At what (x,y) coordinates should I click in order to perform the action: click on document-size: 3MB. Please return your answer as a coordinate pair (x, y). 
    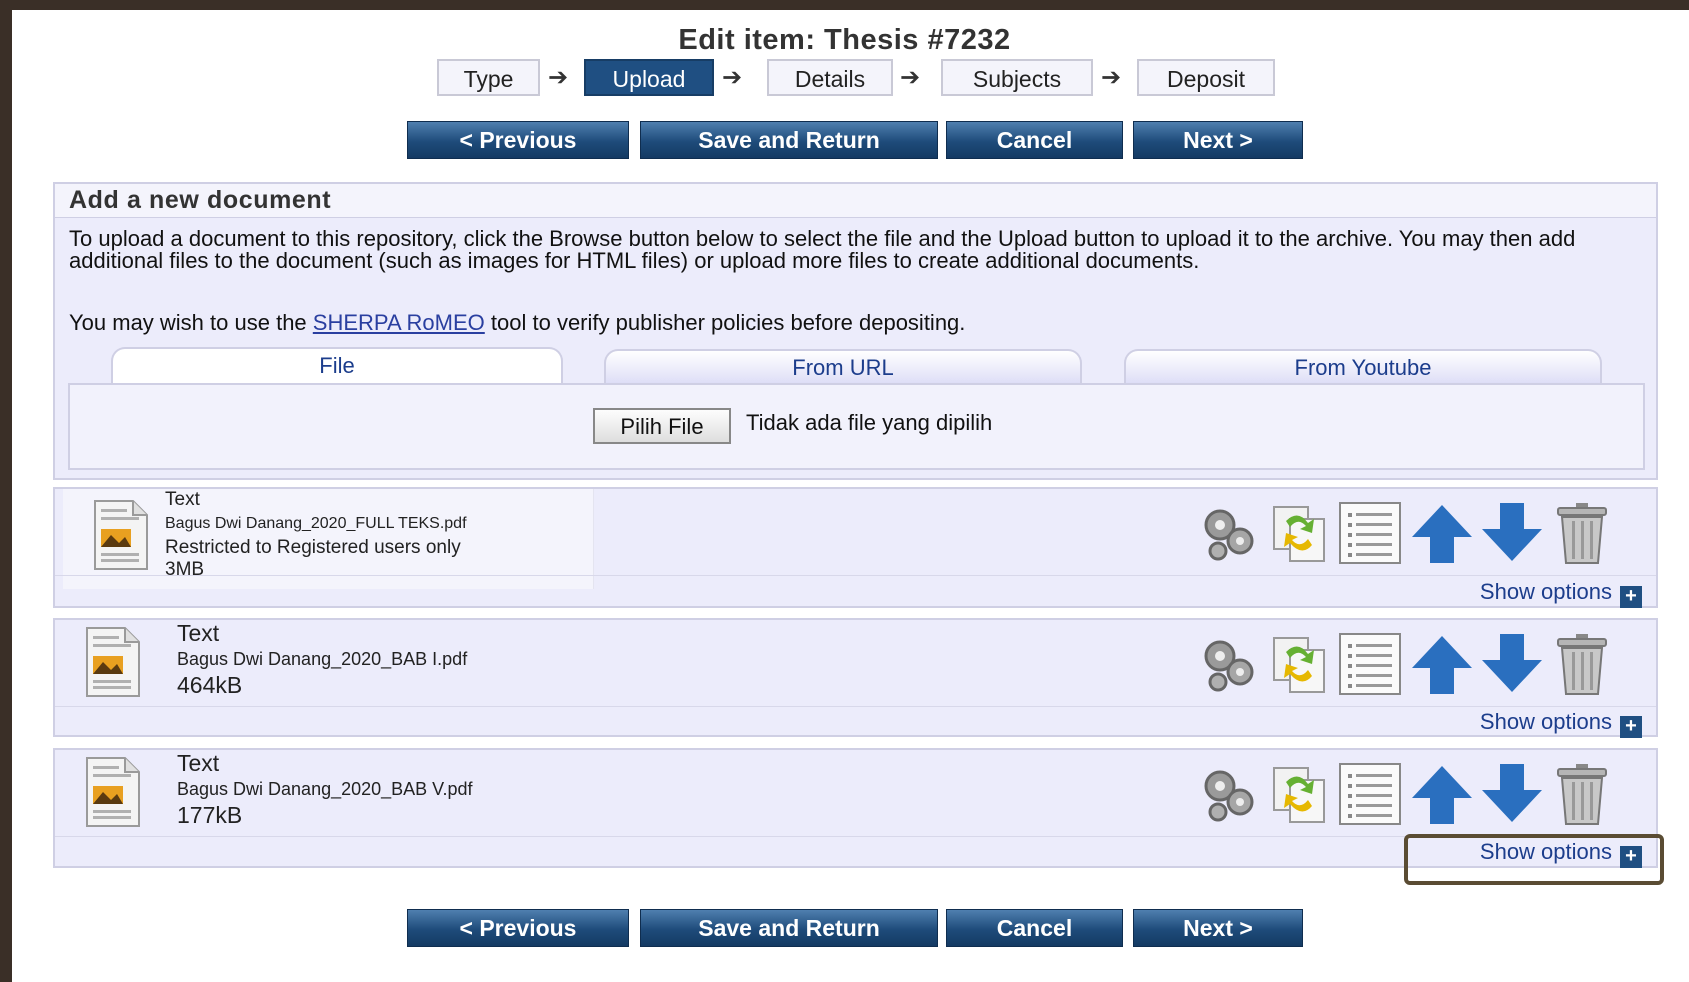
    Looking at the image, I should click on (185, 569).